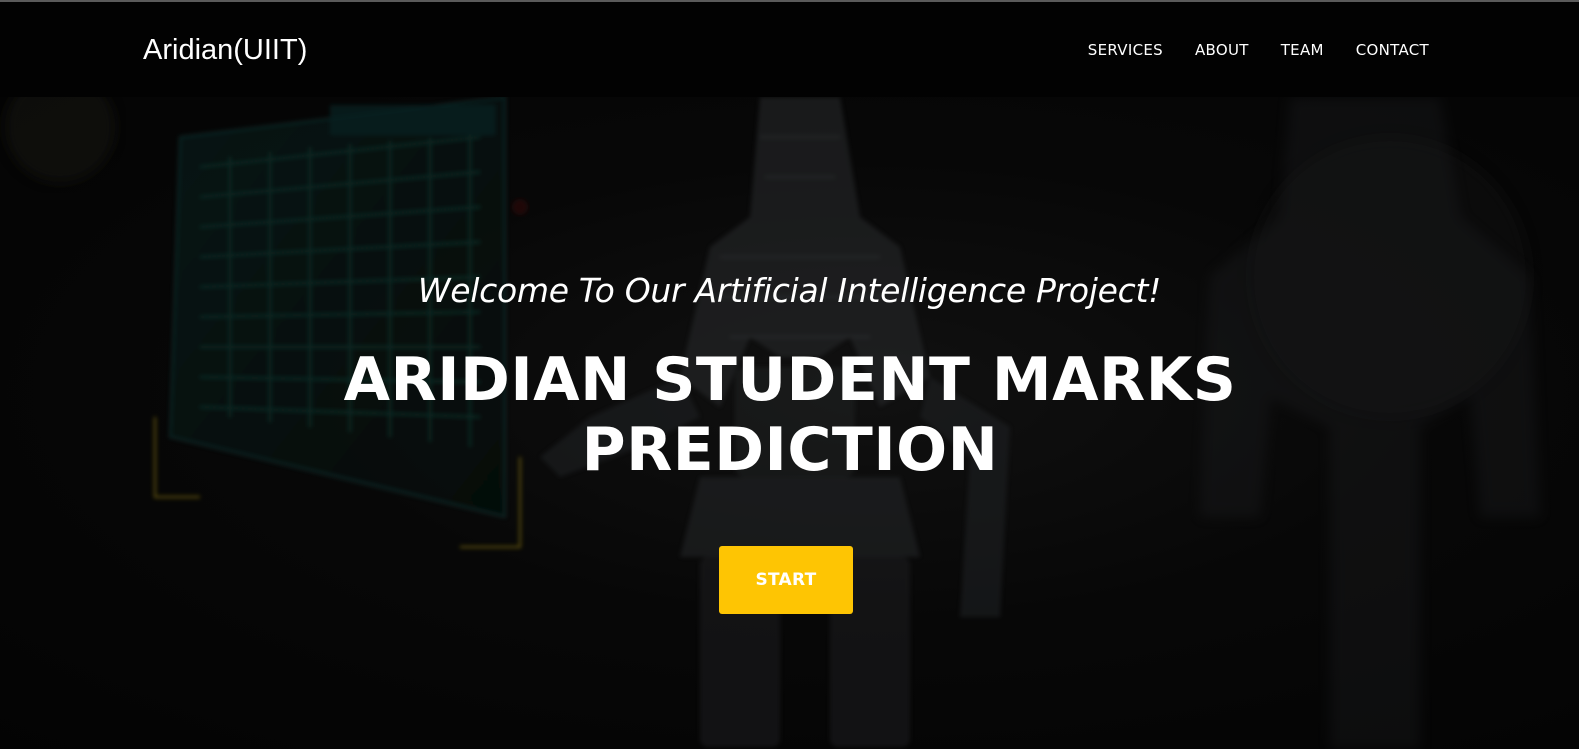 Image resolution: width=1579 pixels, height=749 pixels. What do you see at coordinates (1222, 50) in the screenshot?
I see `nav-link-about: ABOUT` at bounding box center [1222, 50].